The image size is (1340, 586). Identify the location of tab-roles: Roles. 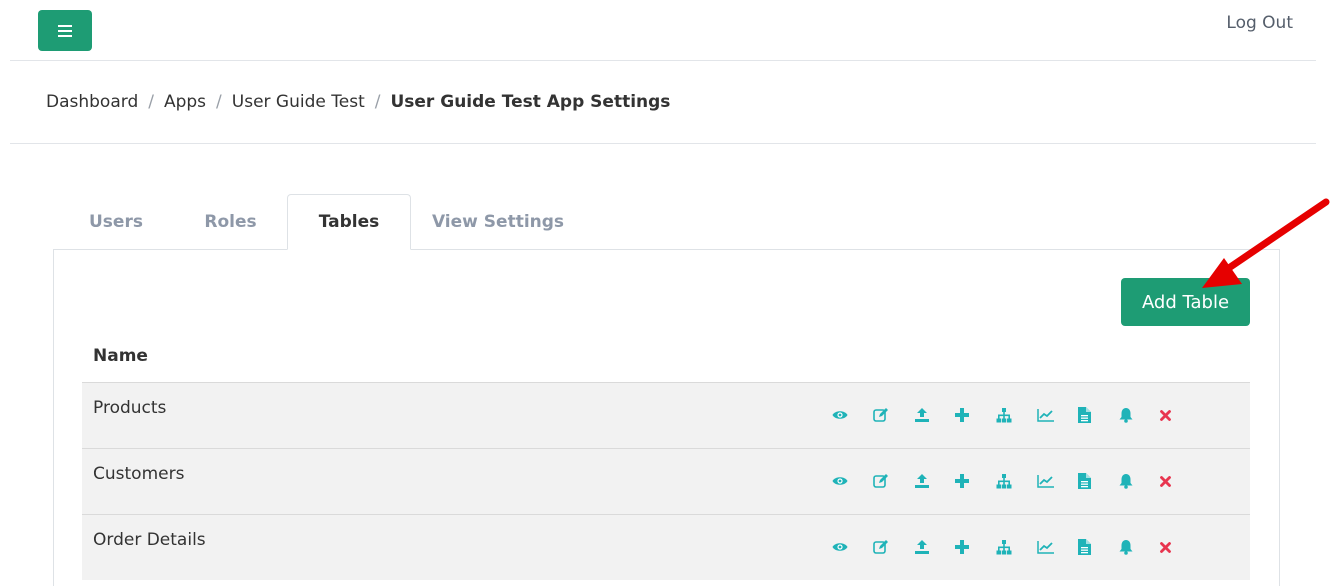
(230, 222).